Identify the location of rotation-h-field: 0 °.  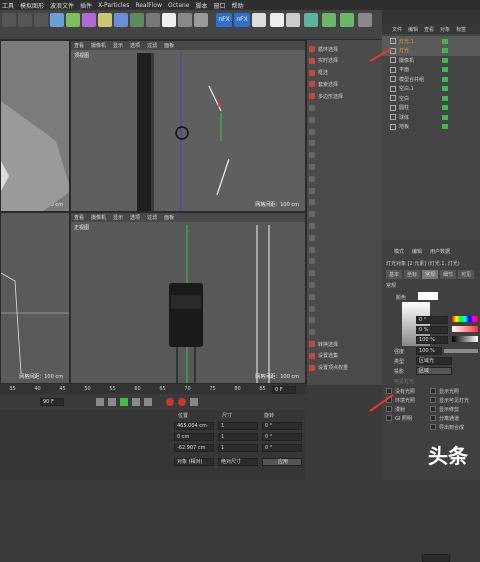
(282, 426).